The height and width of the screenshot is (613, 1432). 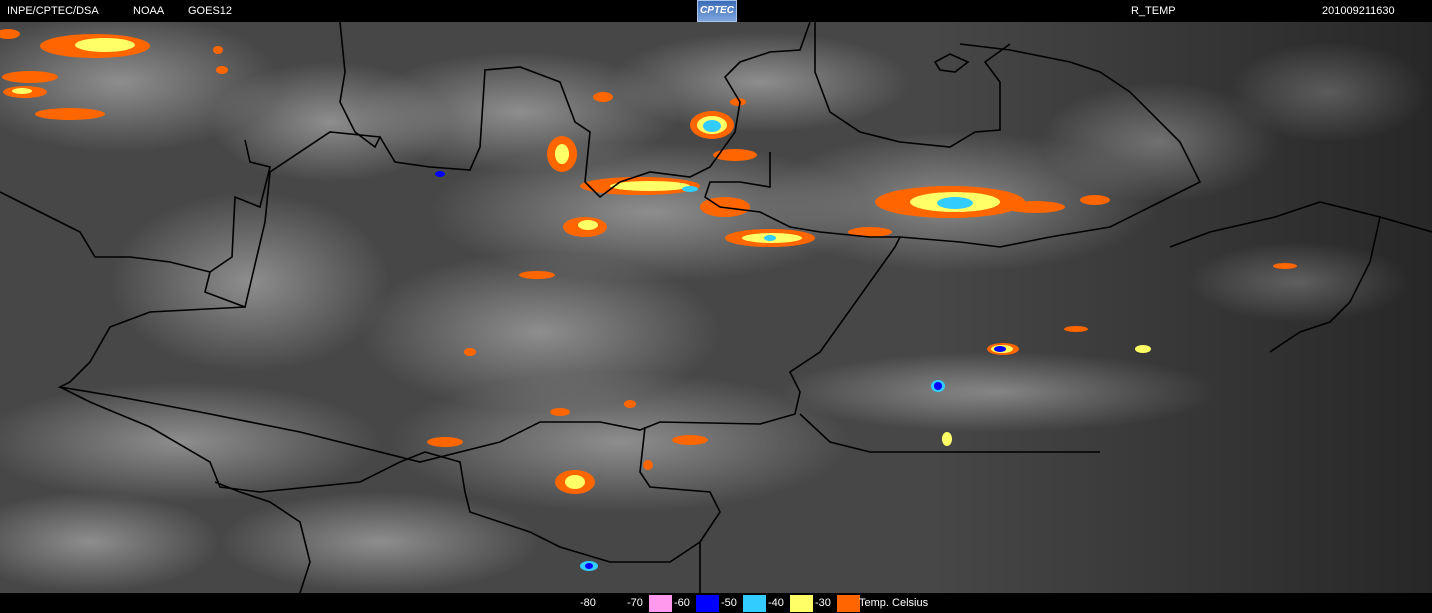 I want to click on agency-label: NOAA, so click(x=149, y=11).